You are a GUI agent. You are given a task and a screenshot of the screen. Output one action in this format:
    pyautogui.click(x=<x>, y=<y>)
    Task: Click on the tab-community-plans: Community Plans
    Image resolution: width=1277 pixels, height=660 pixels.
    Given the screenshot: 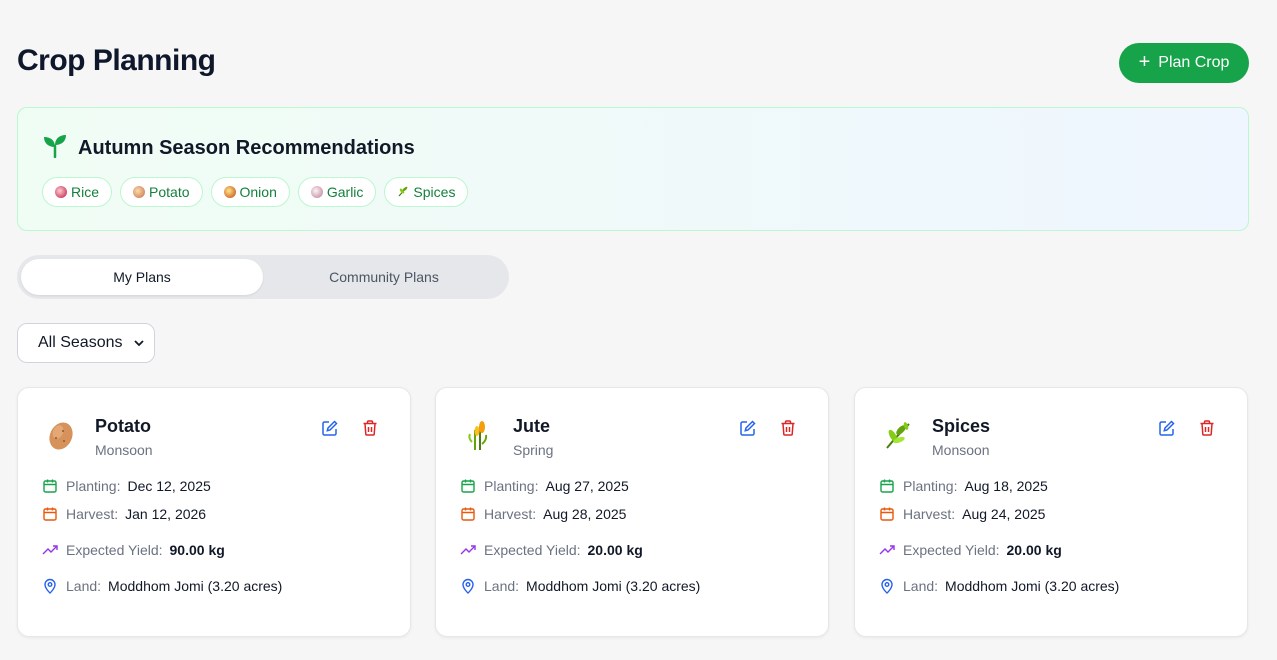 What is the action you would take?
    pyautogui.click(x=384, y=277)
    